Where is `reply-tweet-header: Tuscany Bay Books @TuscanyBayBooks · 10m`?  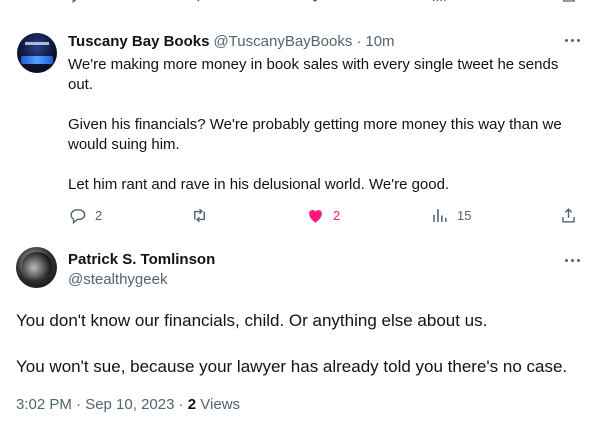
reply-tweet-header: Tuscany Bay Books @TuscanyBayBooks · 10m is located at coordinates (231, 41).